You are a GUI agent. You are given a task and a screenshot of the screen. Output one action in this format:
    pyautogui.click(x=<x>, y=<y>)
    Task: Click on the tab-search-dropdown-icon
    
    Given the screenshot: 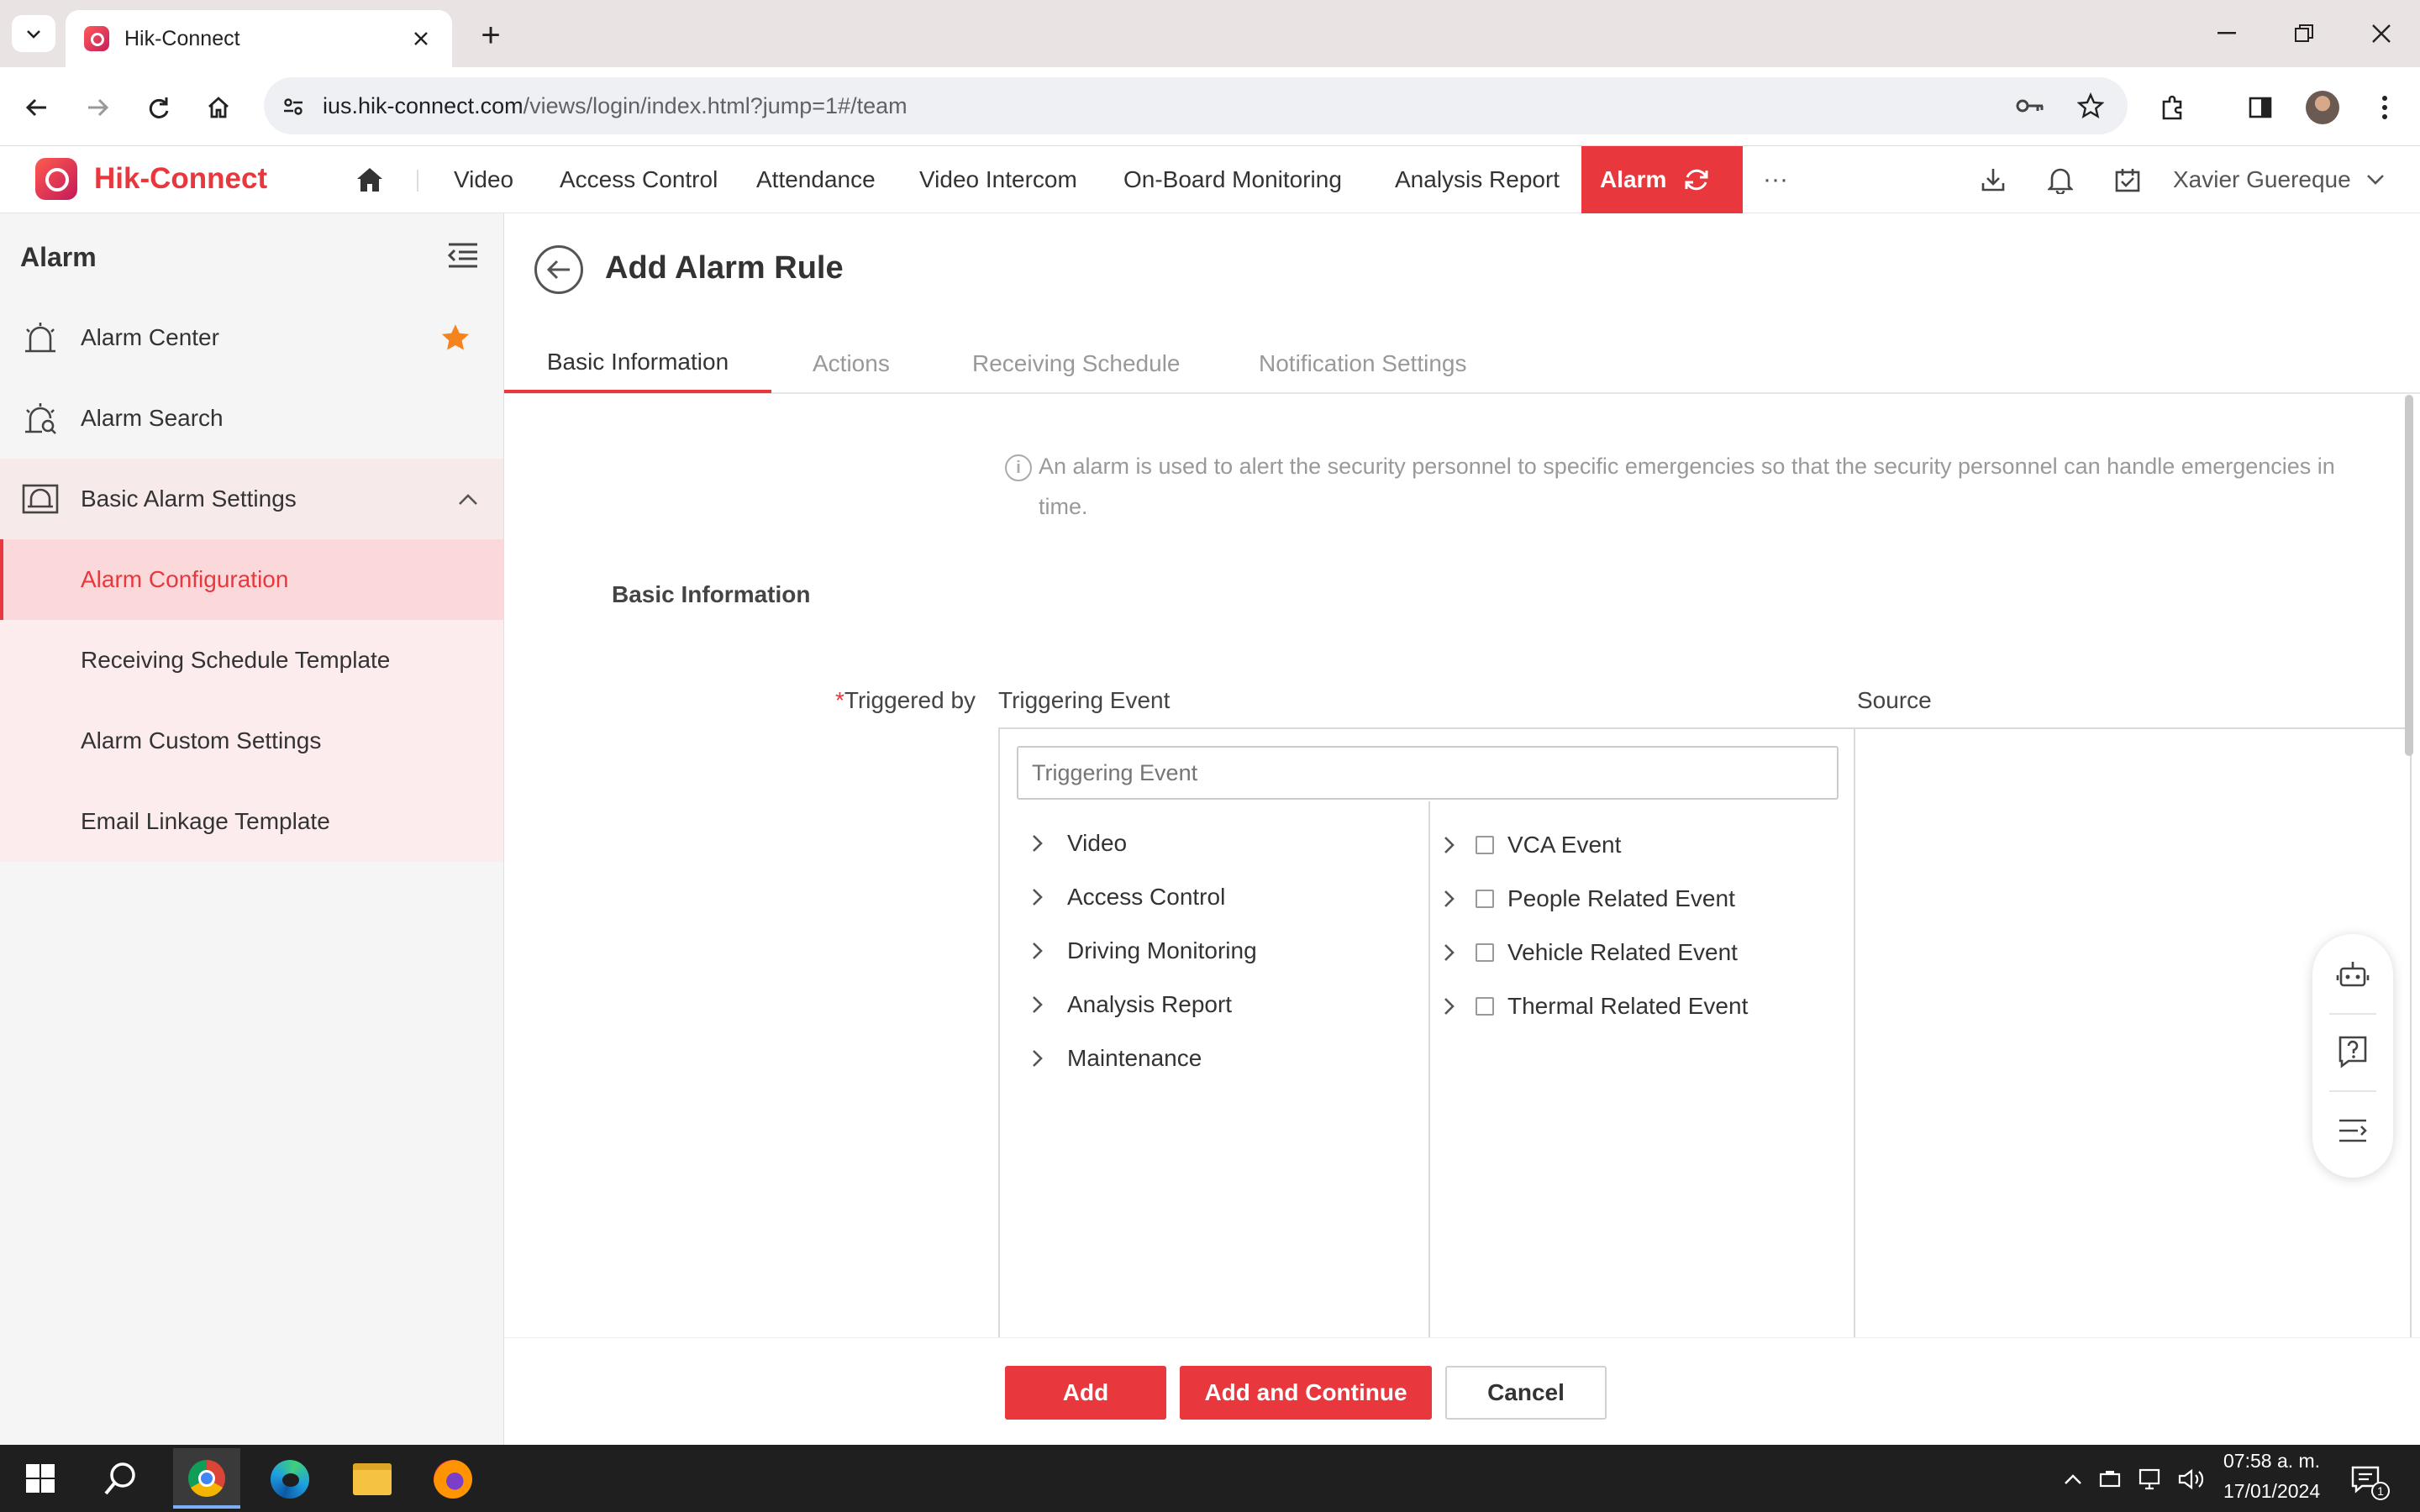 What is the action you would take?
    pyautogui.click(x=34, y=33)
    